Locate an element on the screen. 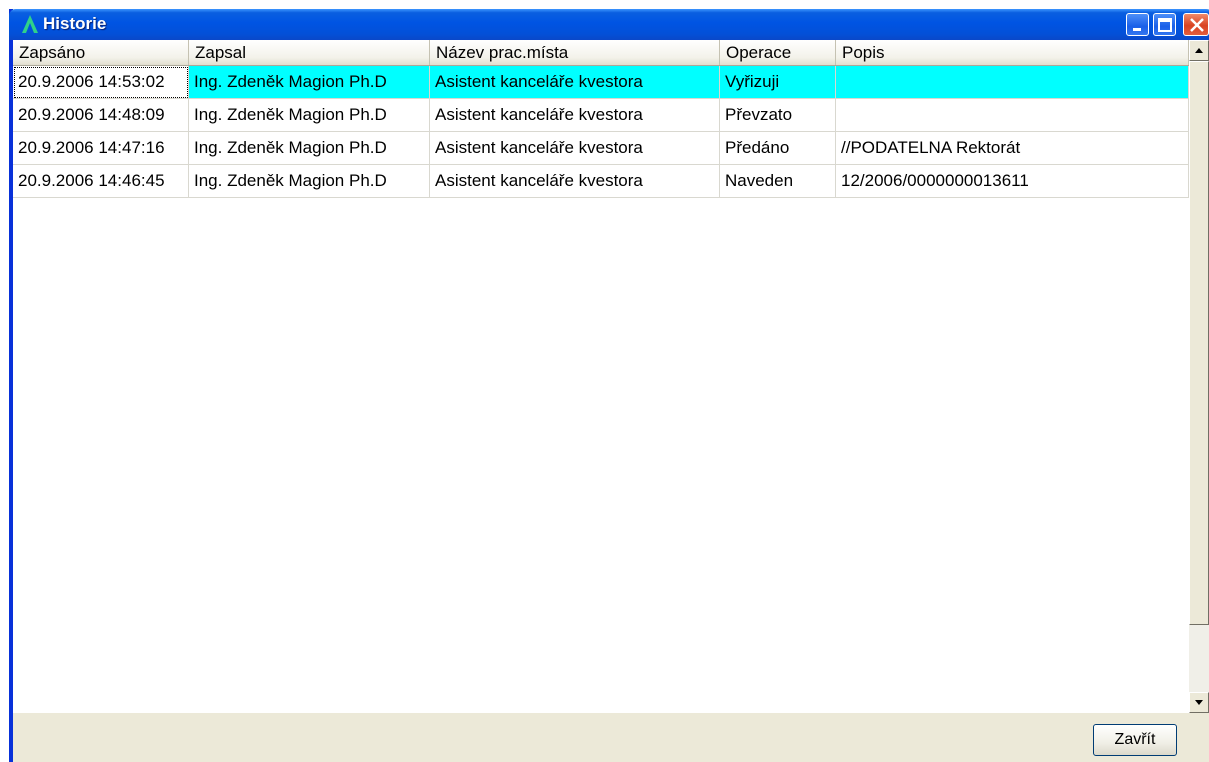  arrow-down-icon is located at coordinates (1199, 702).